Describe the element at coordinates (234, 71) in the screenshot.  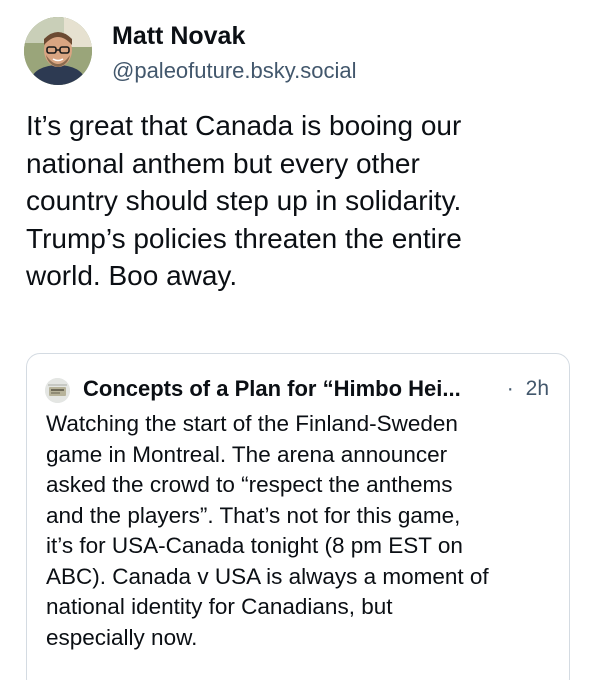
I see `author-handle: @paleofuture.bsky.social` at that location.